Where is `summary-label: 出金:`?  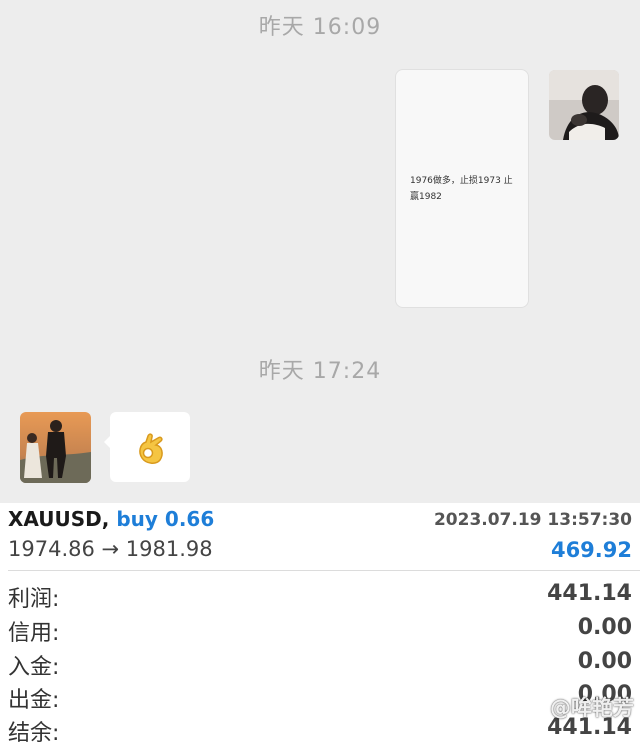
summary-label: 出金: is located at coordinates (34, 700).